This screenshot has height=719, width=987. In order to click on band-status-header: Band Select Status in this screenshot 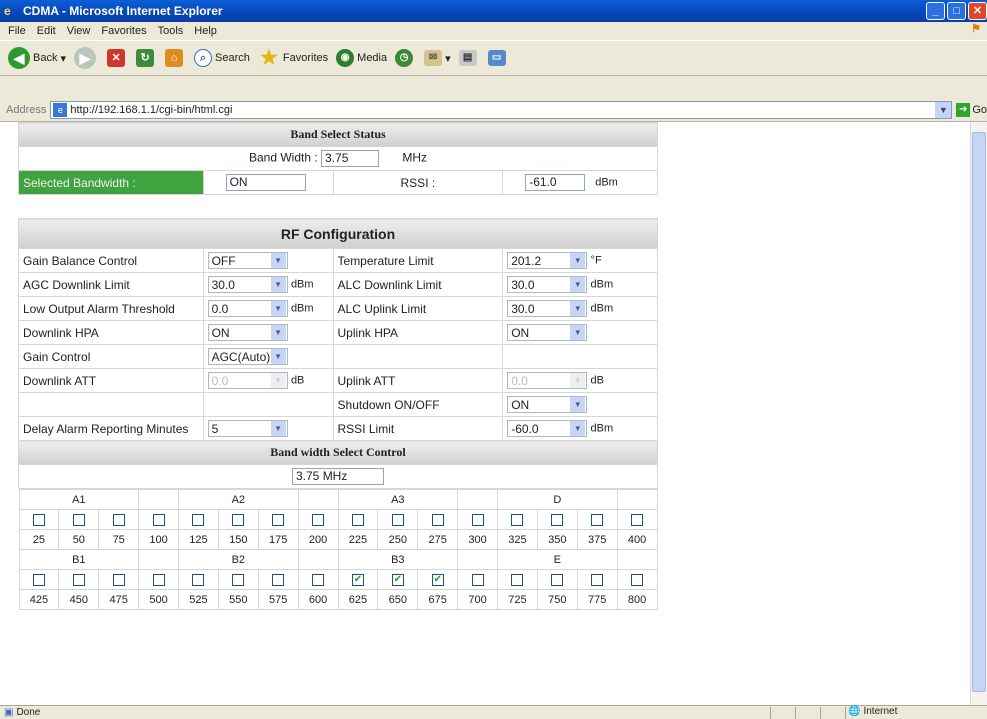, I will do `click(338, 134)`.